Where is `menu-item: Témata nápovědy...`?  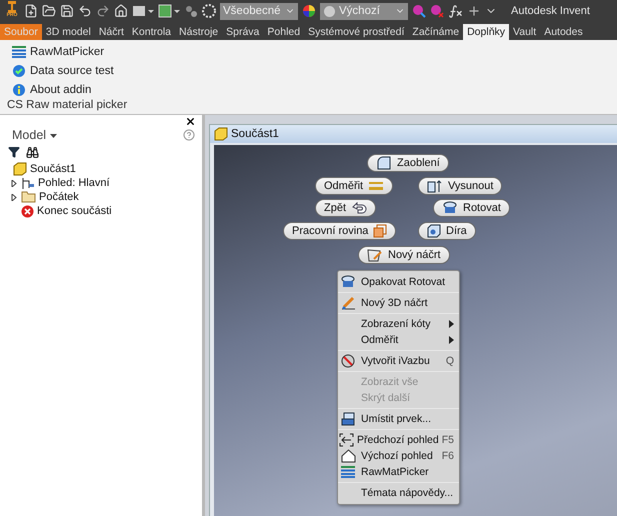
menu-item: Témata nápovědy... is located at coordinates (398, 493).